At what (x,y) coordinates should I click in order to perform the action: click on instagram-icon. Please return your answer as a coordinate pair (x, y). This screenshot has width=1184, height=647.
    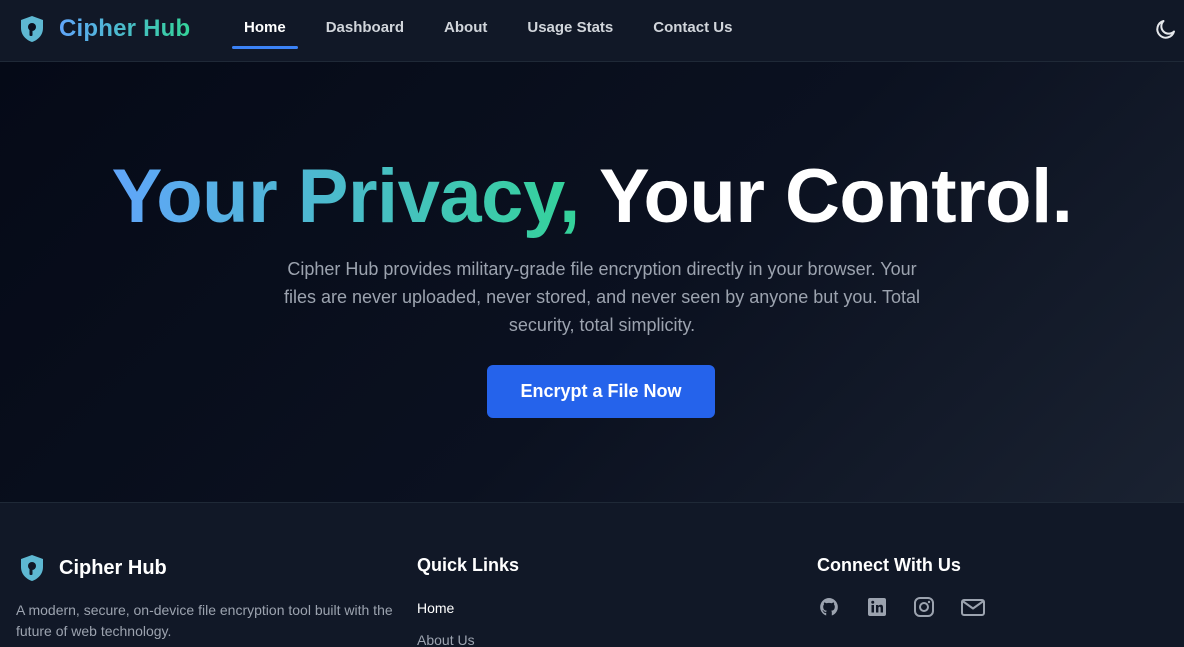
    Looking at the image, I should click on (924, 607).